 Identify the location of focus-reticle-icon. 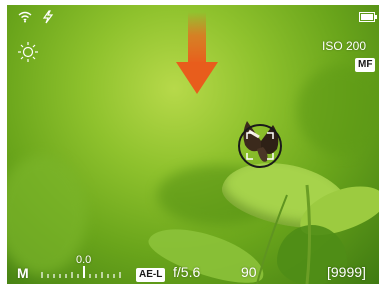
(260, 146).